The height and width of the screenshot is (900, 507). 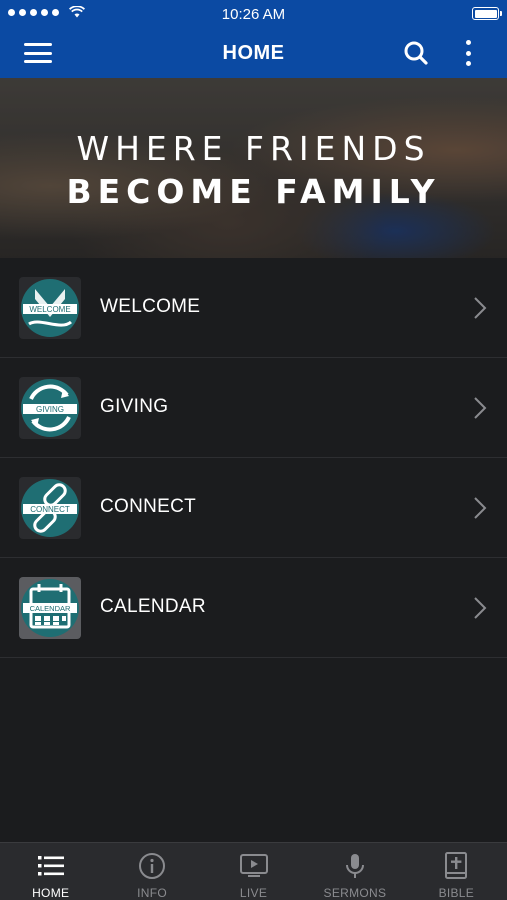 I want to click on tab-sermons: SERMONS, so click(x=354, y=871).